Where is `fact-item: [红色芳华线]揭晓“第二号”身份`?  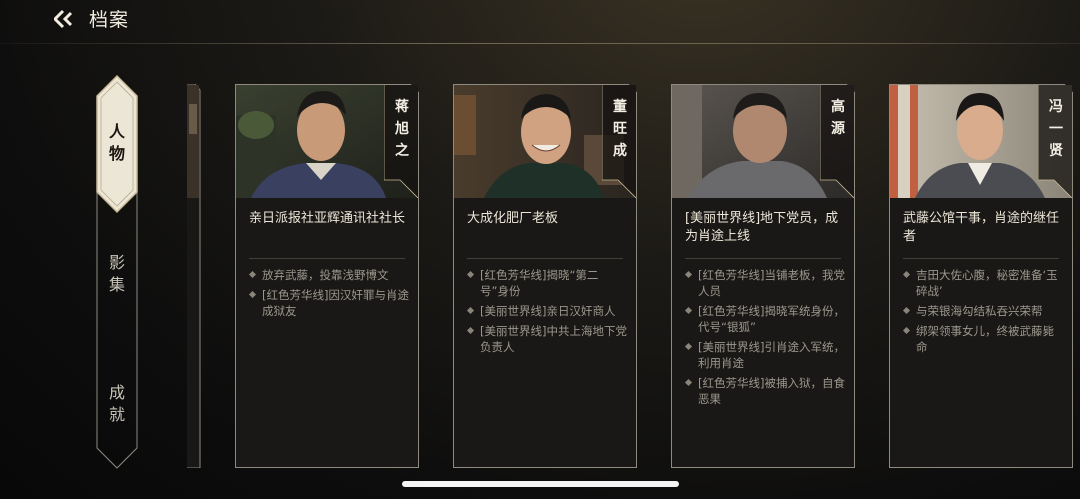 fact-item: [红色芳华线]揭晓“第二号”身份 is located at coordinates (546, 283).